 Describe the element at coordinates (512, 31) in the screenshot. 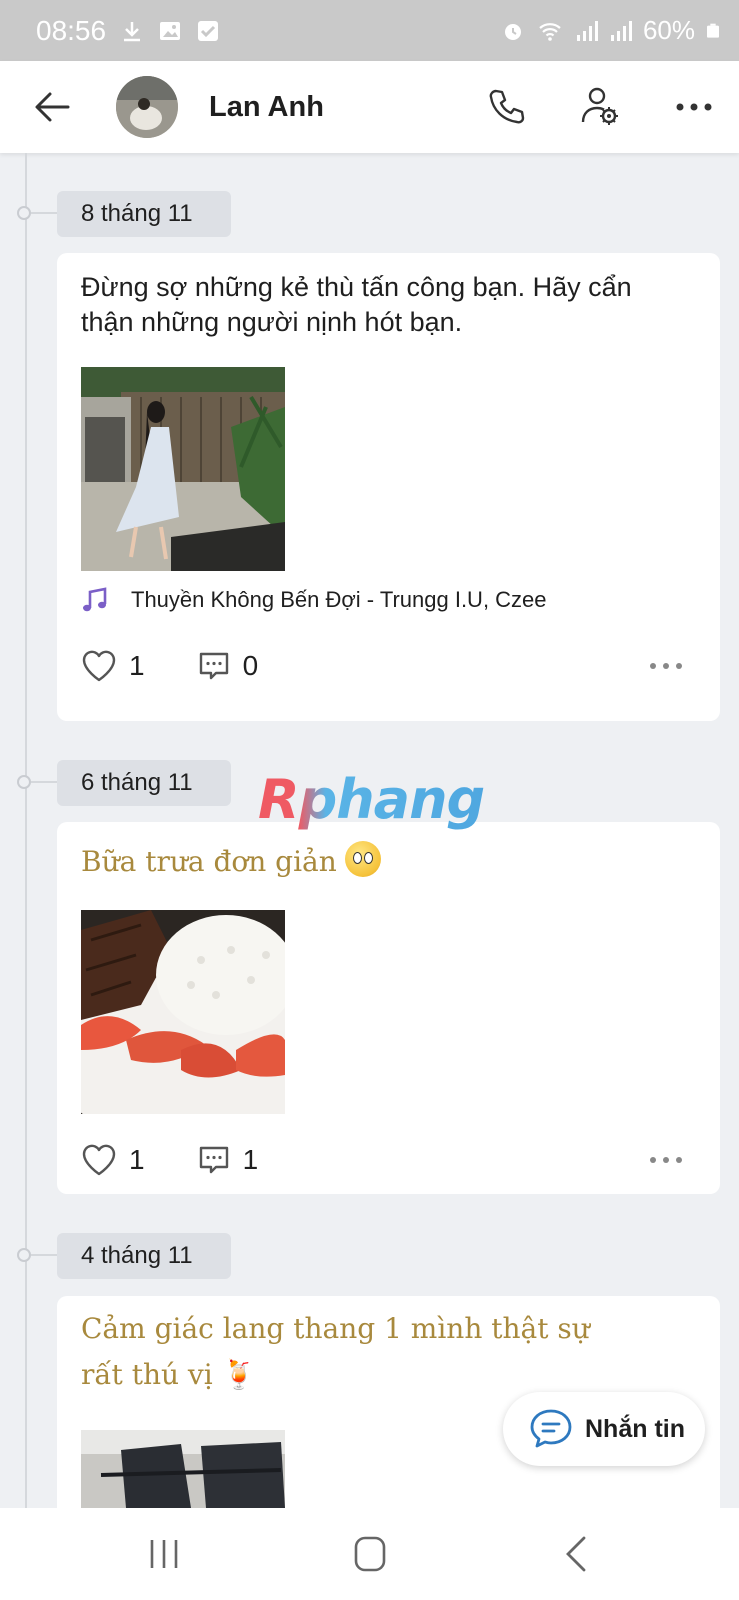

I see `alarm-icon` at that location.